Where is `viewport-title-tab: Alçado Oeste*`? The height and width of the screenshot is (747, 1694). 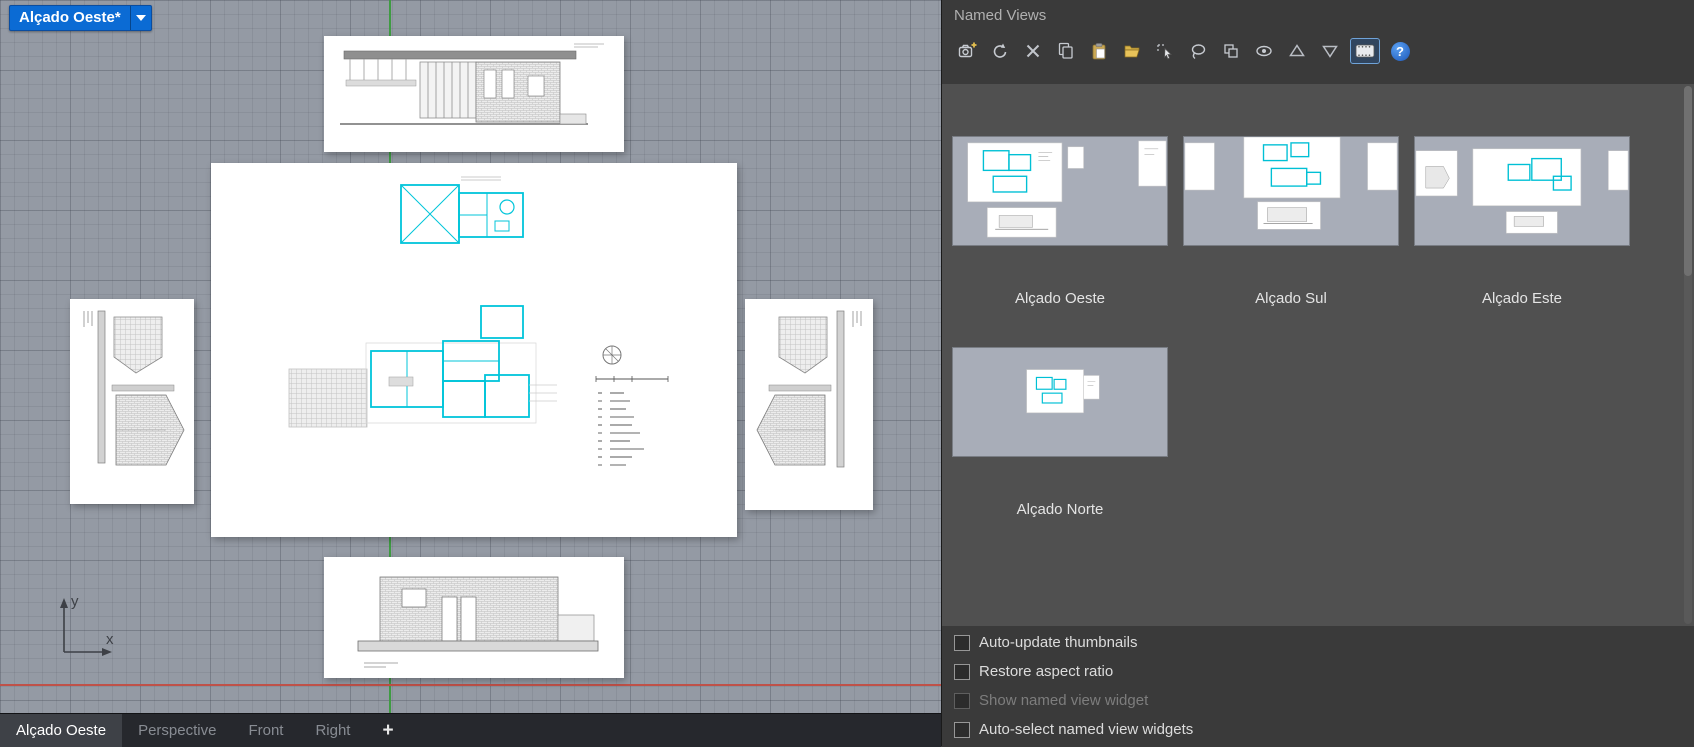
viewport-title-tab: Alçado Oeste* is located at coordinates (80, 18).